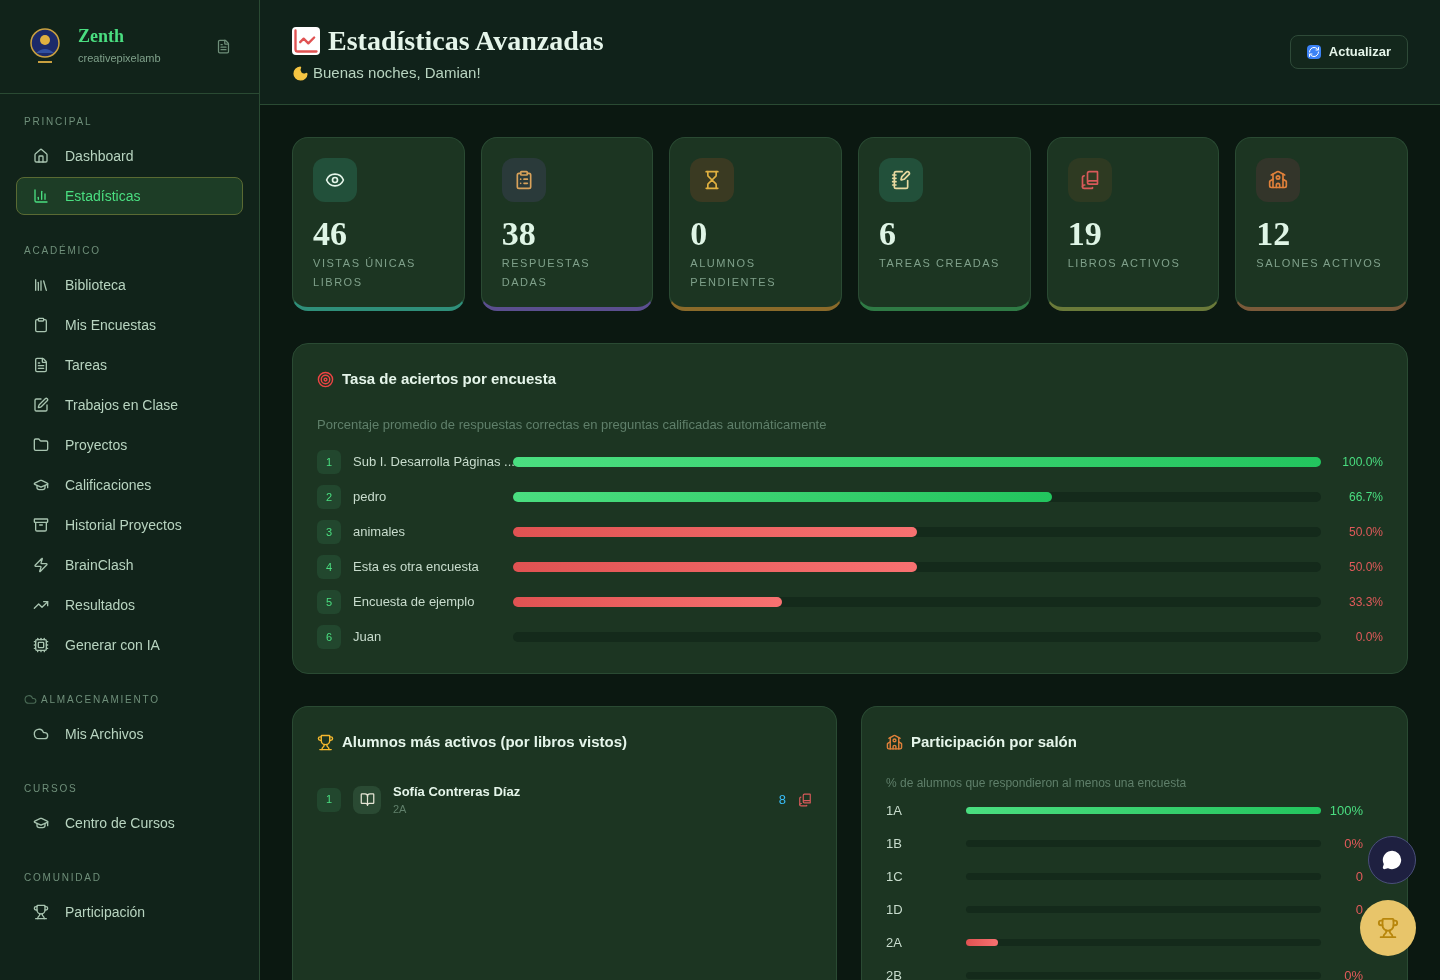 Image resolution: width=1440 pixels, height=980 pixels. I want to click on nav-item: Biblioteca, so click(129, 285).